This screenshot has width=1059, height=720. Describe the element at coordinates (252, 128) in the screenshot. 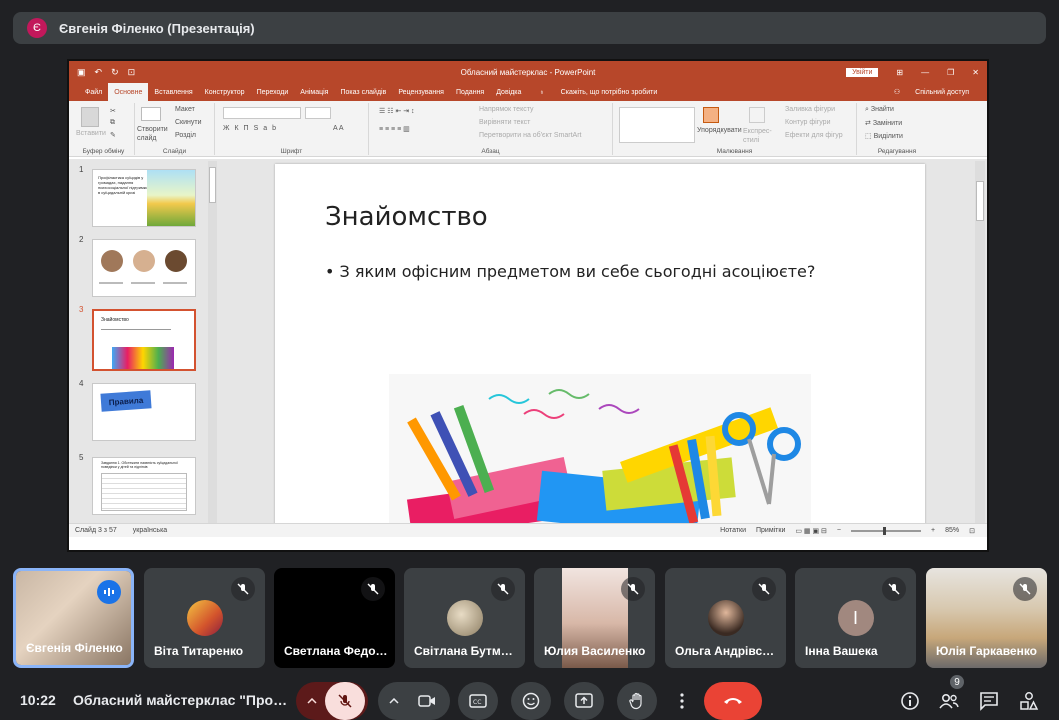

I see `font-format-buttons: ЖКПSab` at that location.